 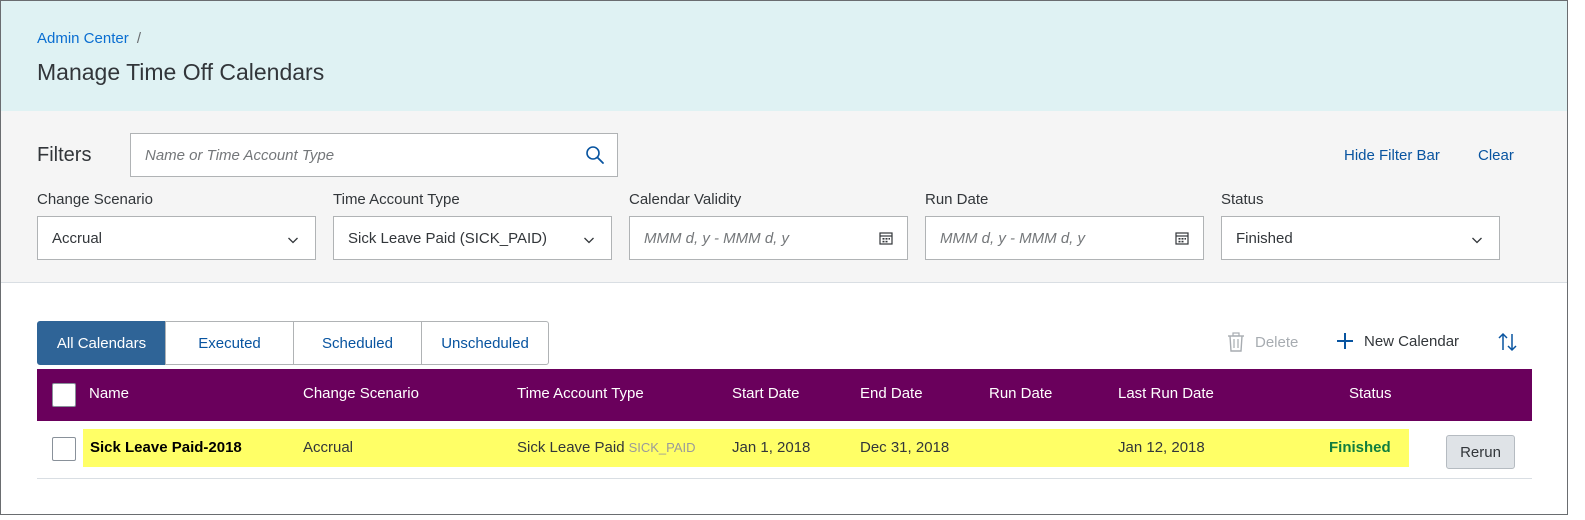 What do you see at coordinates (595, 155) in the screenshot?
I see `search-icon` at bounding box center [595, 155].